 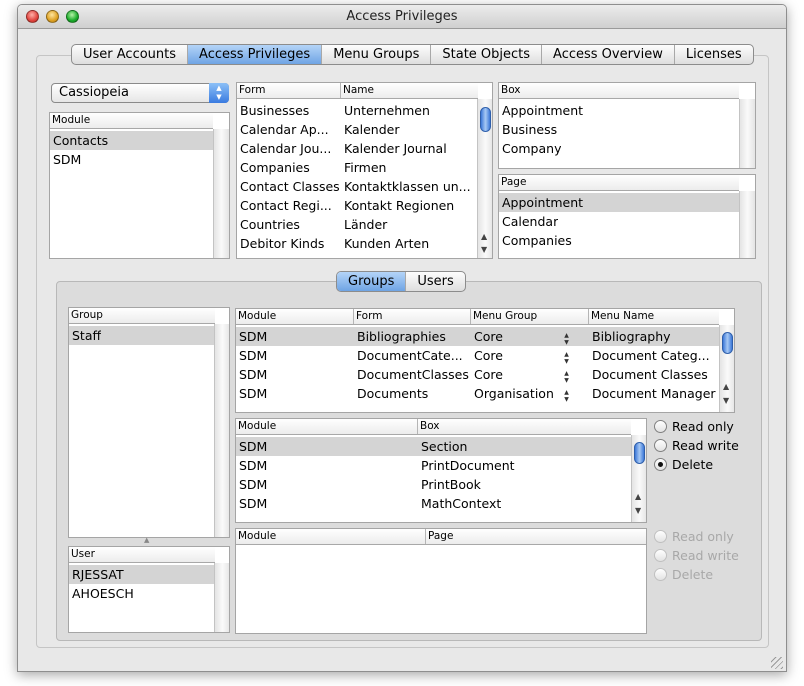 I want to click on resize-grip-icon, so click(x=777, y=663).